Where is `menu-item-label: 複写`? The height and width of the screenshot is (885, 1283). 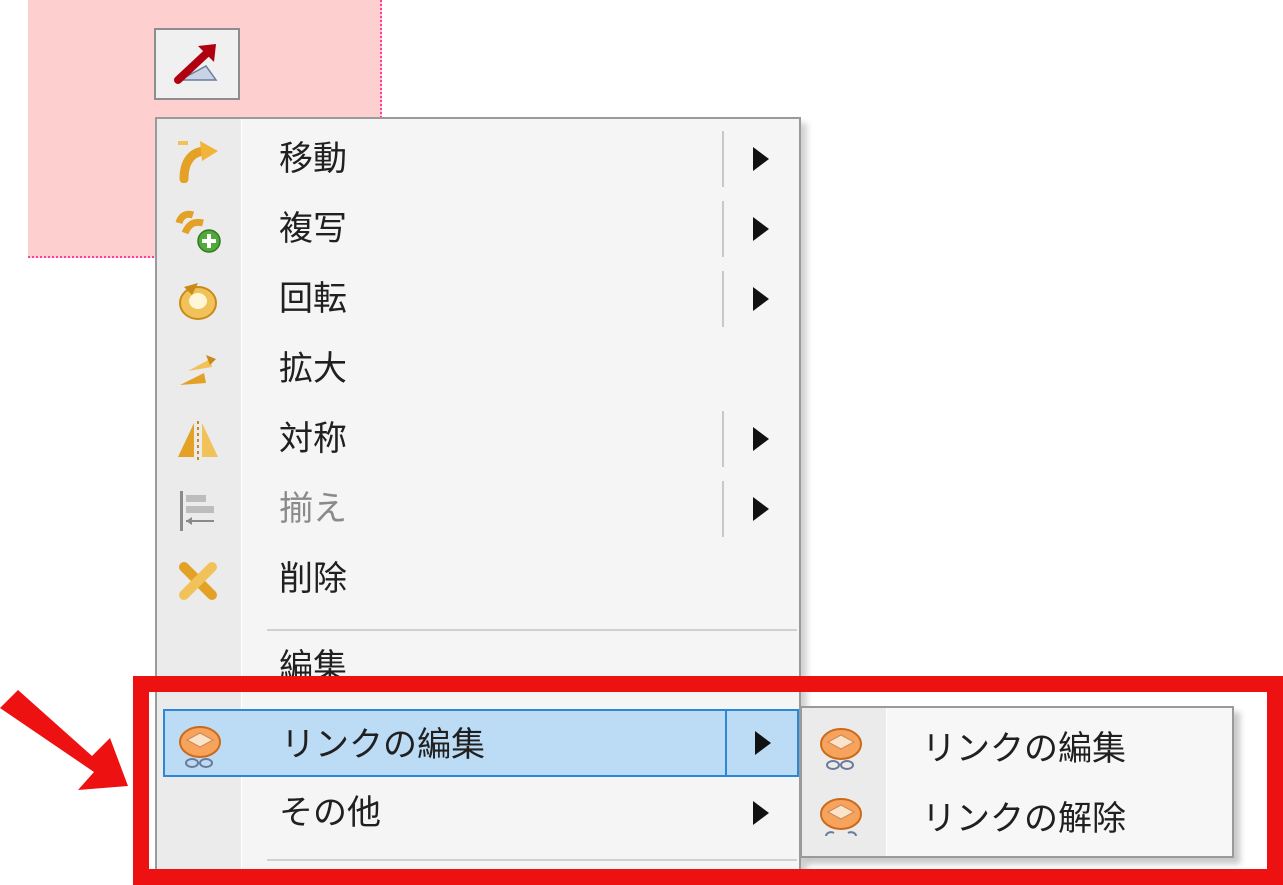
menu-item-label: 複写 is located at coordinates (313, 229).